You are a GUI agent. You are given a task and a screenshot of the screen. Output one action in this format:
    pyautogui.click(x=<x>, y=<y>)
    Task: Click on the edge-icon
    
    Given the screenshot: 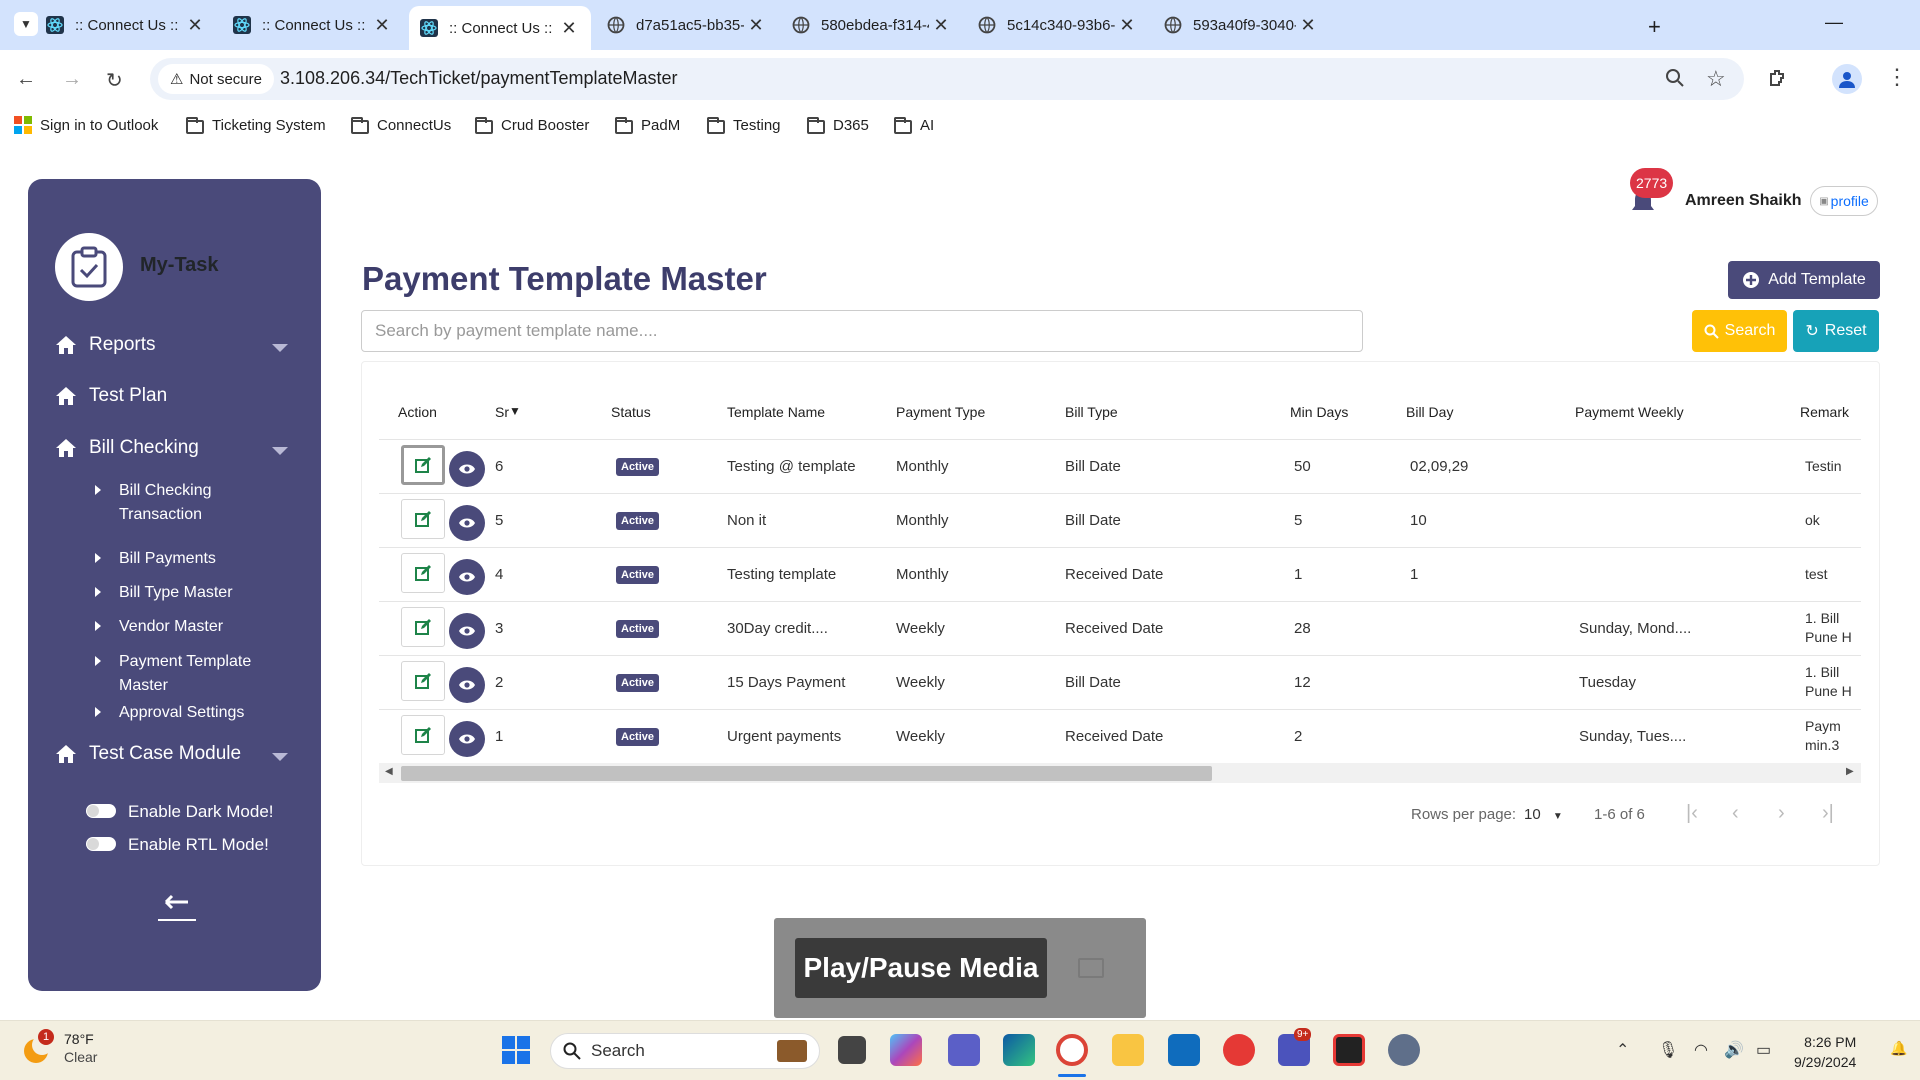 What is the action you would take?
    pyautogui.click(x=1019, y=1050)
    